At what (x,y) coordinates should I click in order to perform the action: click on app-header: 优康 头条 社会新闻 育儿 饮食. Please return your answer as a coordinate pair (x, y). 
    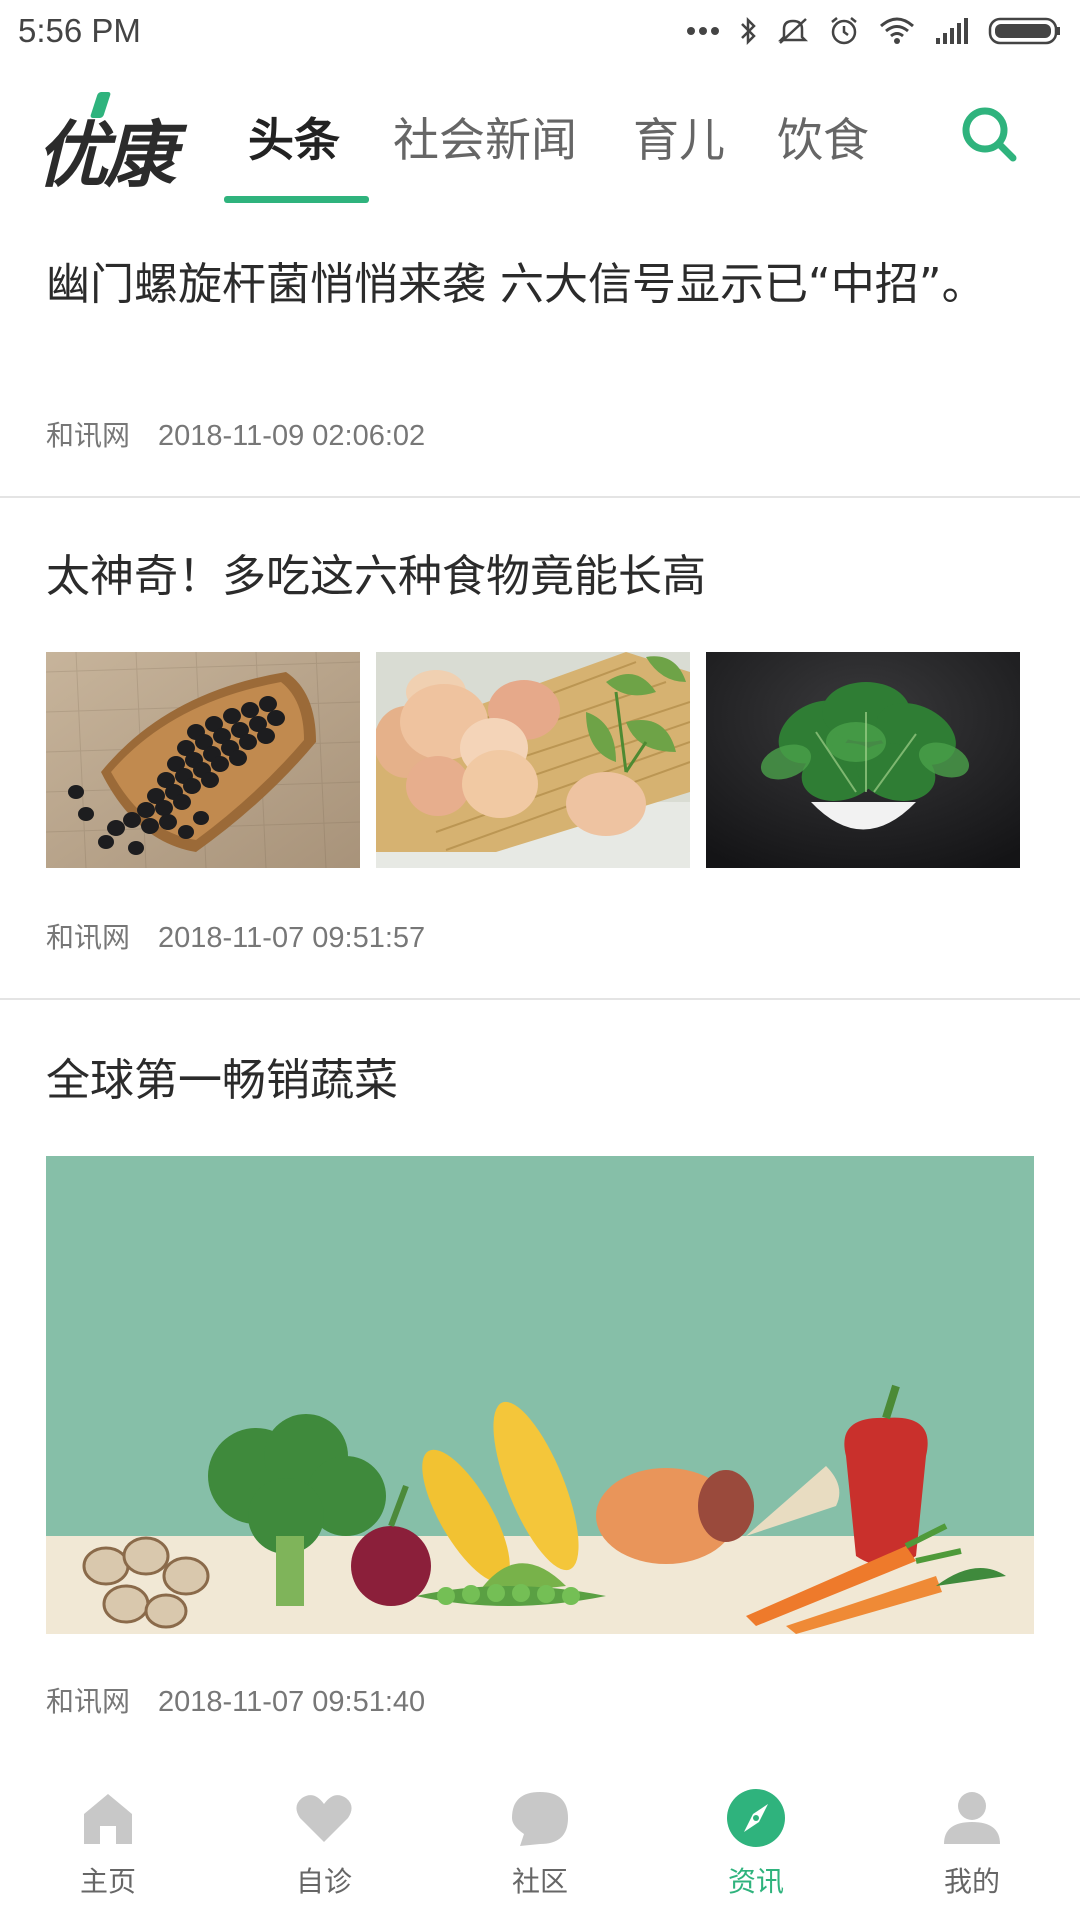
    Looking at the image, I should click on (540, 134).